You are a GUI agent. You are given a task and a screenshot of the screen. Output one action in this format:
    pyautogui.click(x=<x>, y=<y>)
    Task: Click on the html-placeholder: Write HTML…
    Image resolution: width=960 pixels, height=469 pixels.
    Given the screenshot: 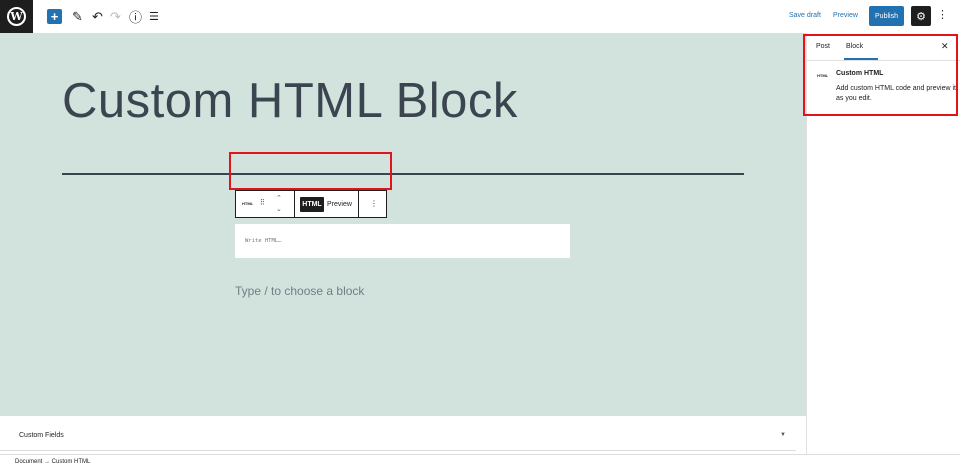 What is the action you would take?
    pyautogui.click(x=263, y=241)
    